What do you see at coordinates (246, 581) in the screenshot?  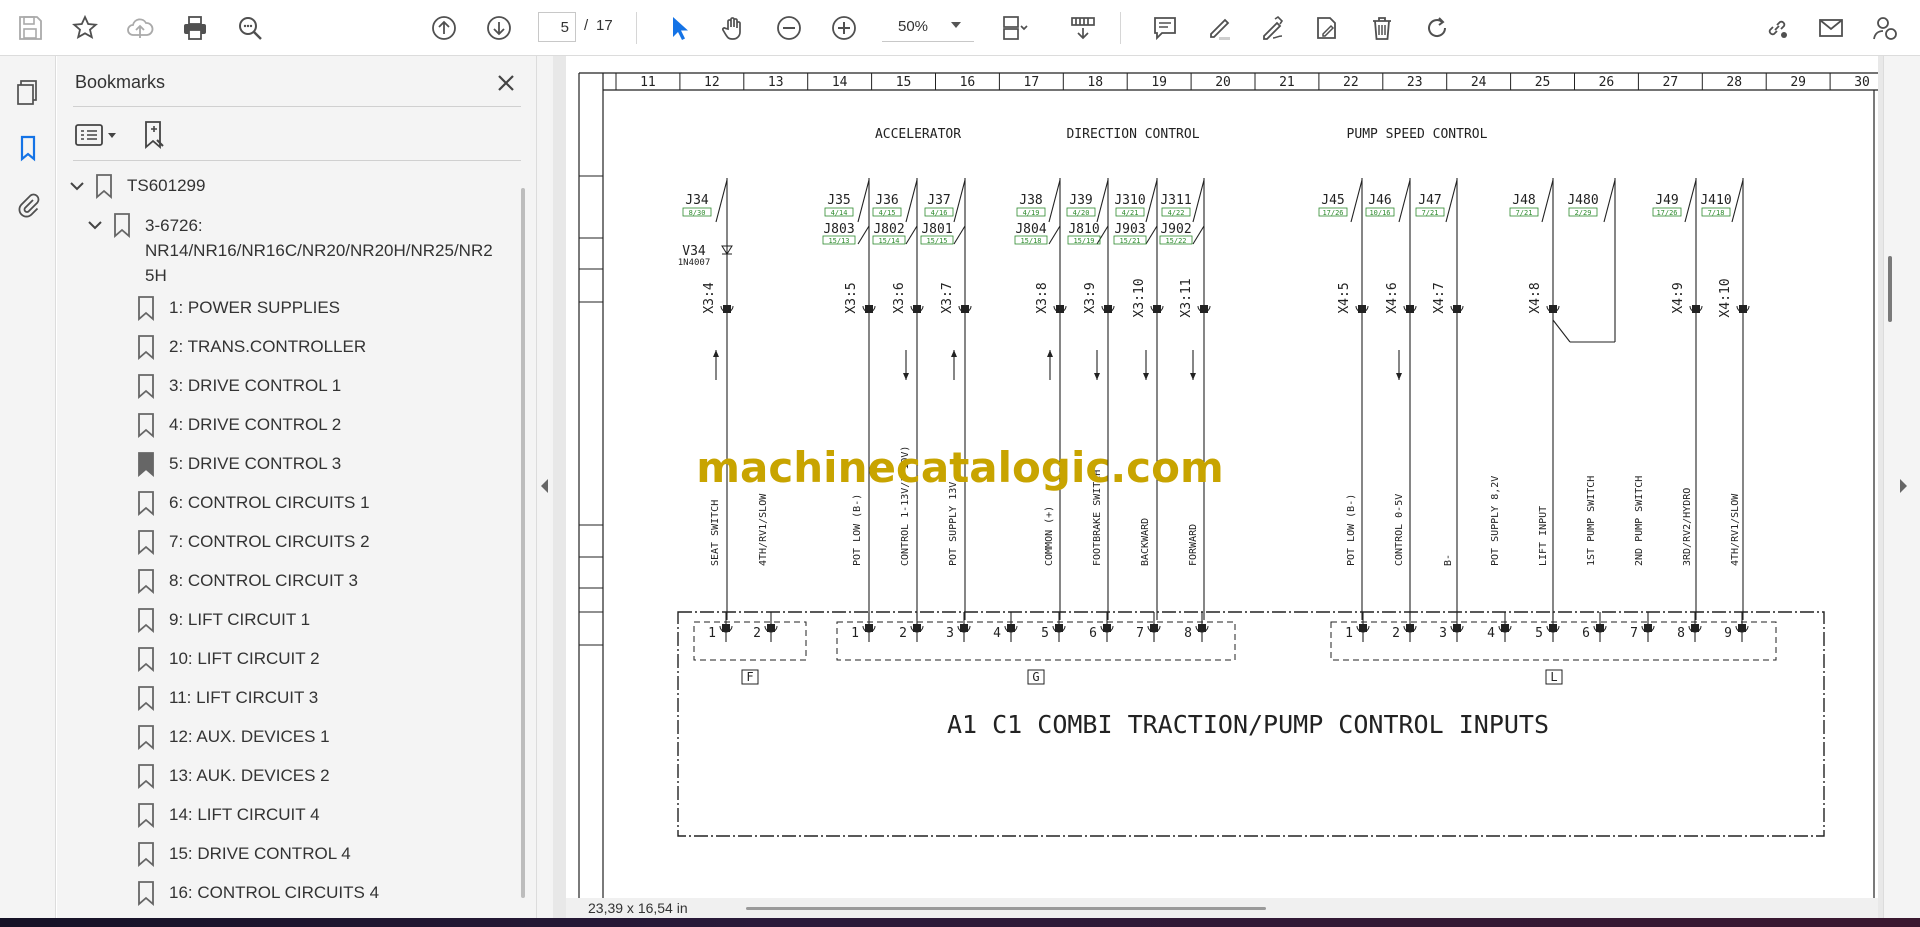 I see `bookmark-item: 8: CONTROL CIRCUIT 3` at bounding box center [246, 581].